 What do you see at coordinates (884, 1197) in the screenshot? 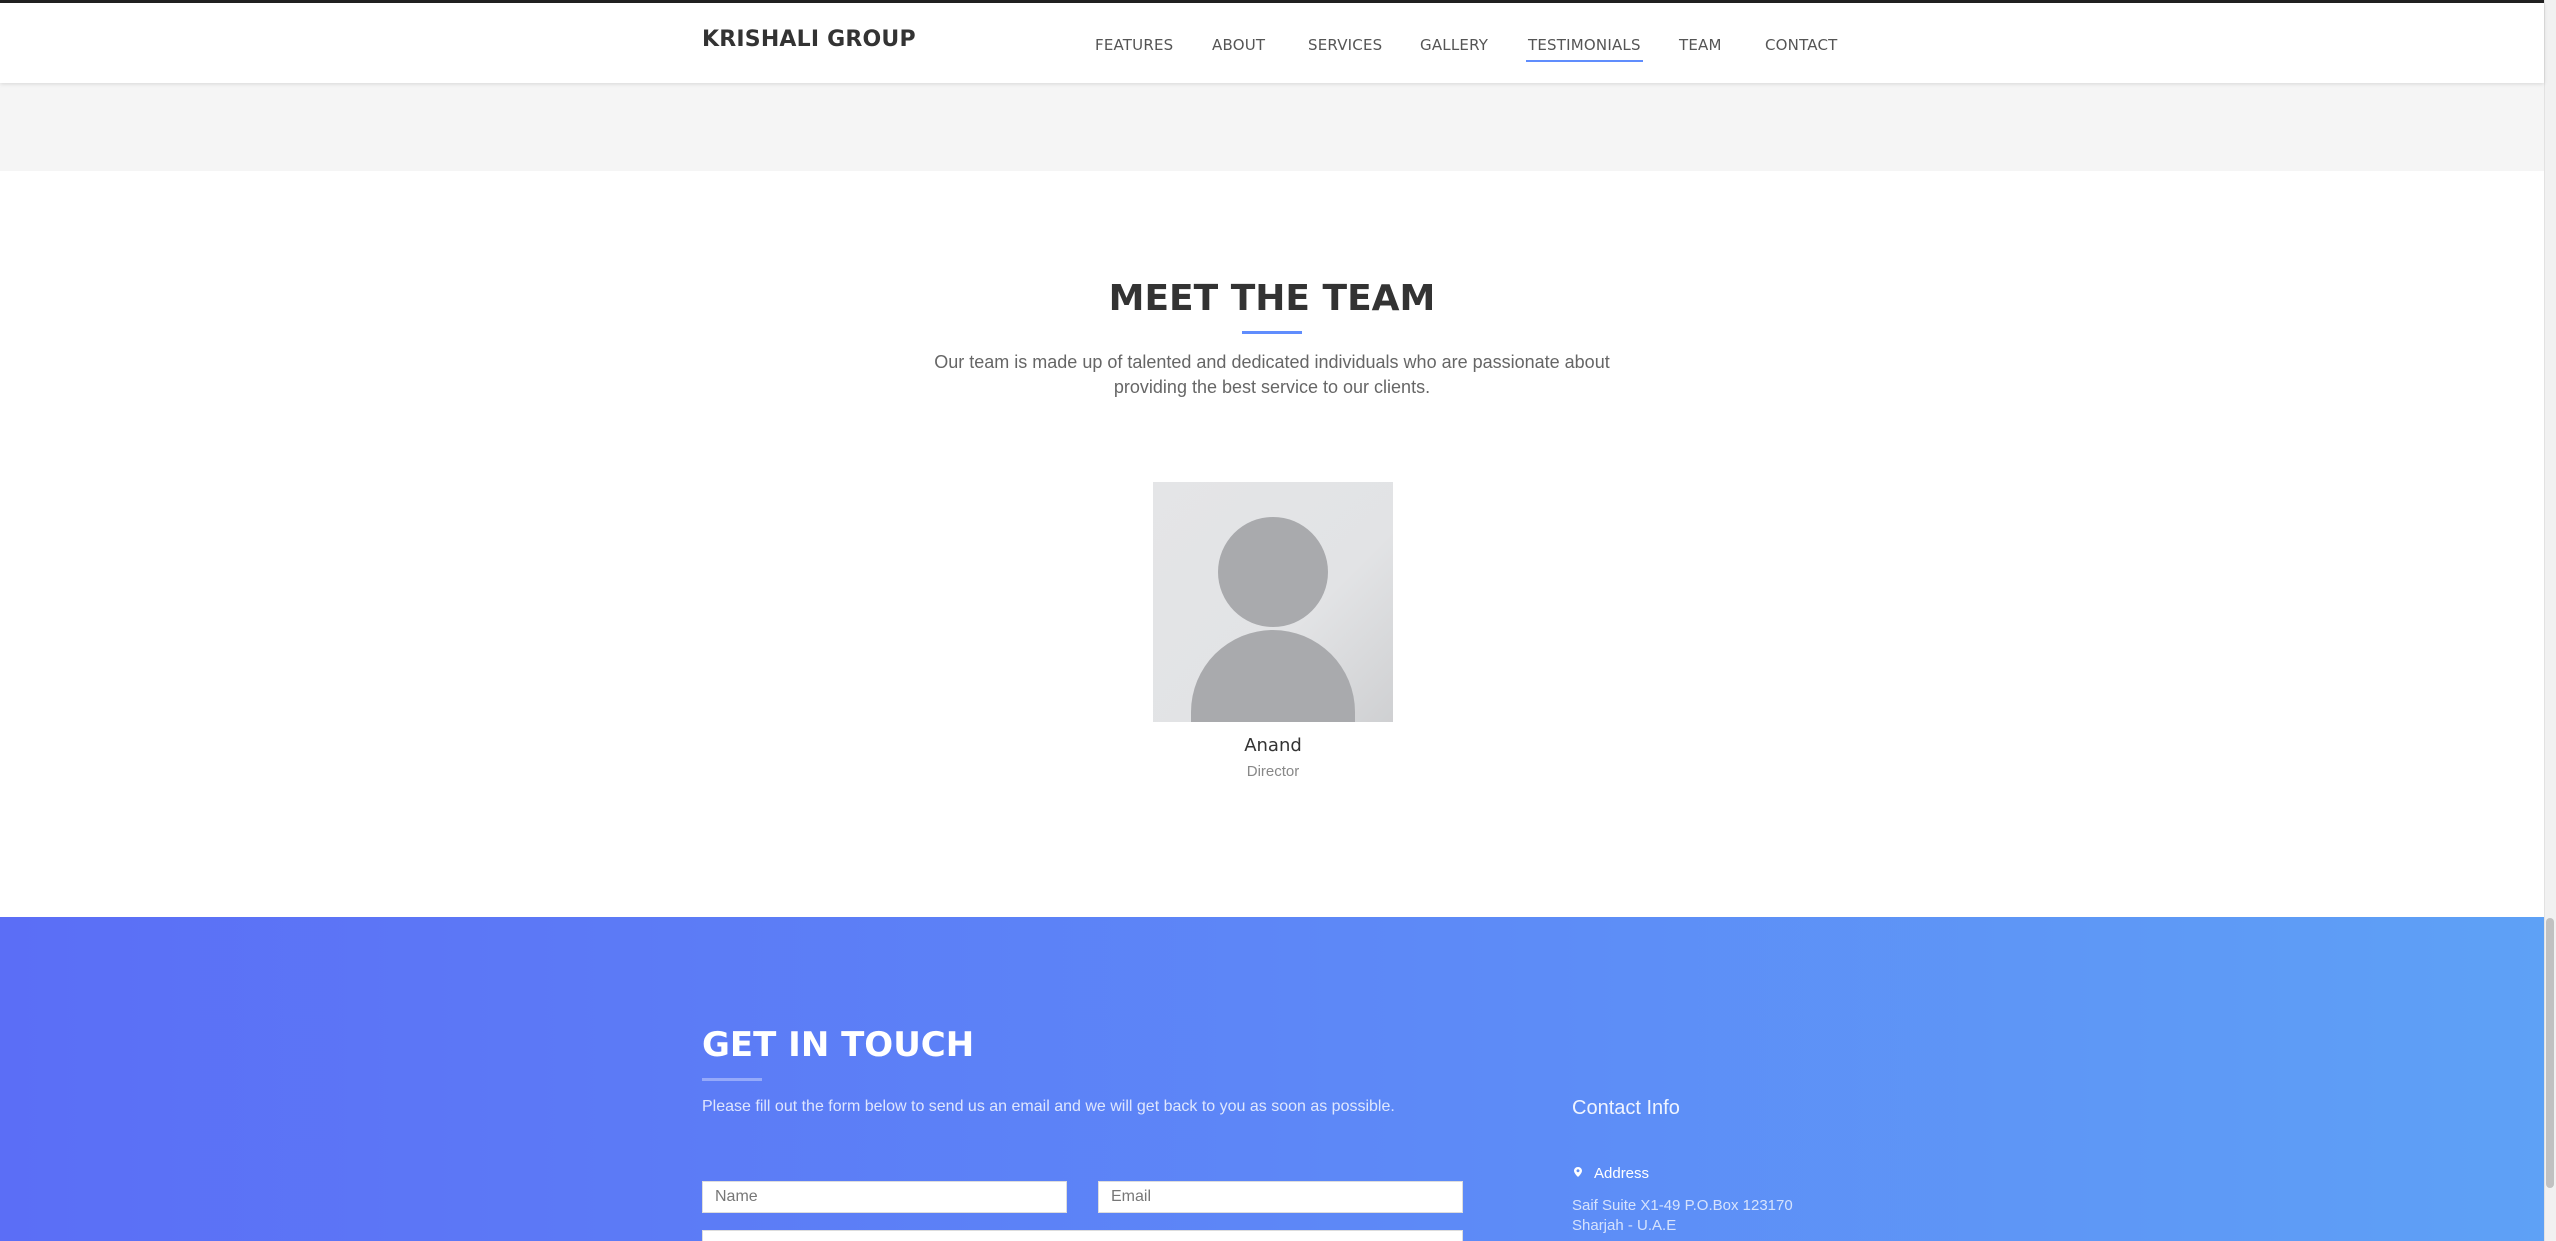
I see `name-input: Name` at bounding box center [884, 1197].